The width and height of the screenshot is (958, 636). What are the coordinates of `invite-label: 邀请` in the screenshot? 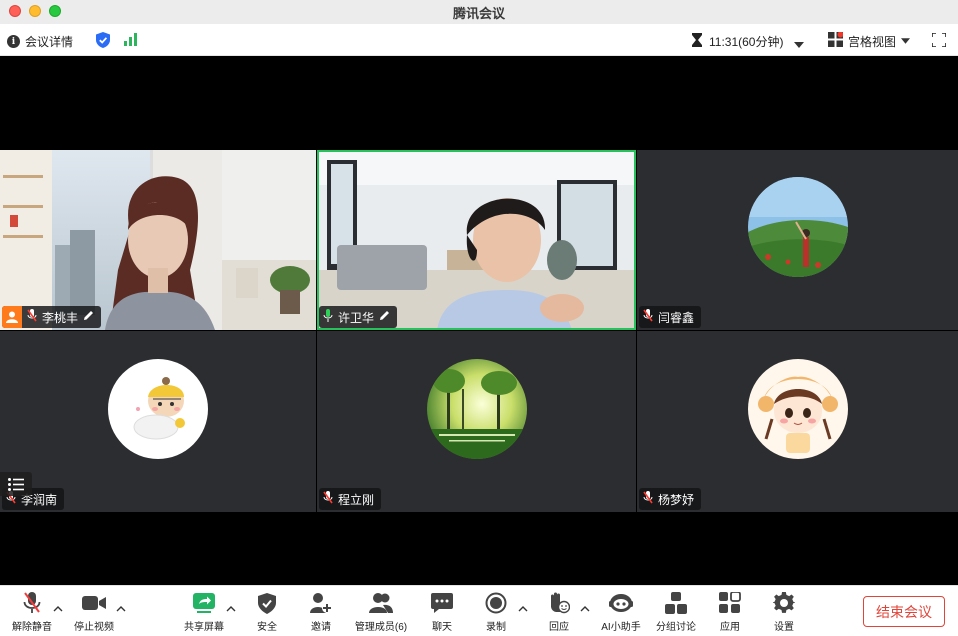 It's located at (321, 627).